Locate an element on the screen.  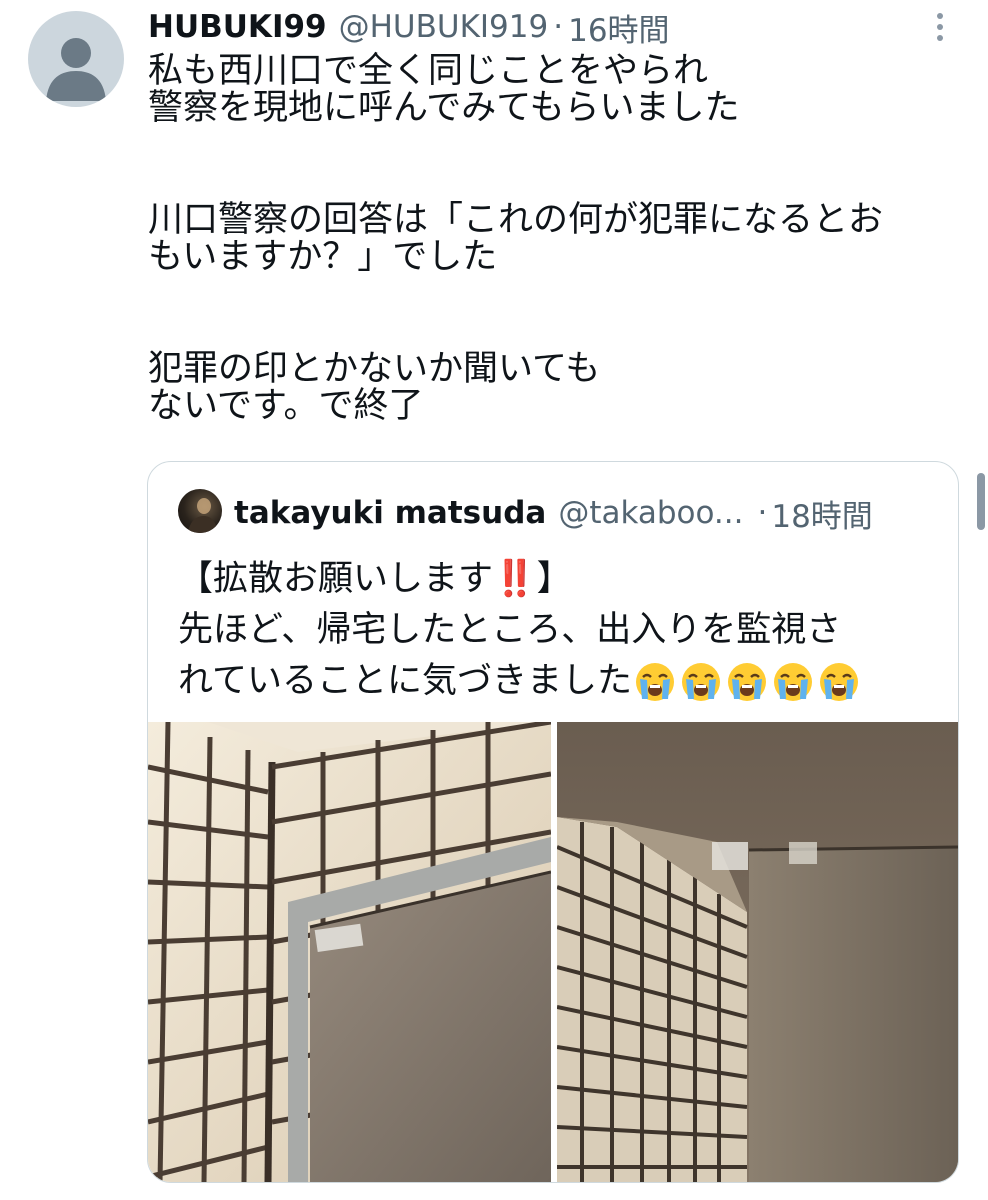
tweet-text-line: 犯罪の印とかないか聞いても is located at coordinates (374, 369).